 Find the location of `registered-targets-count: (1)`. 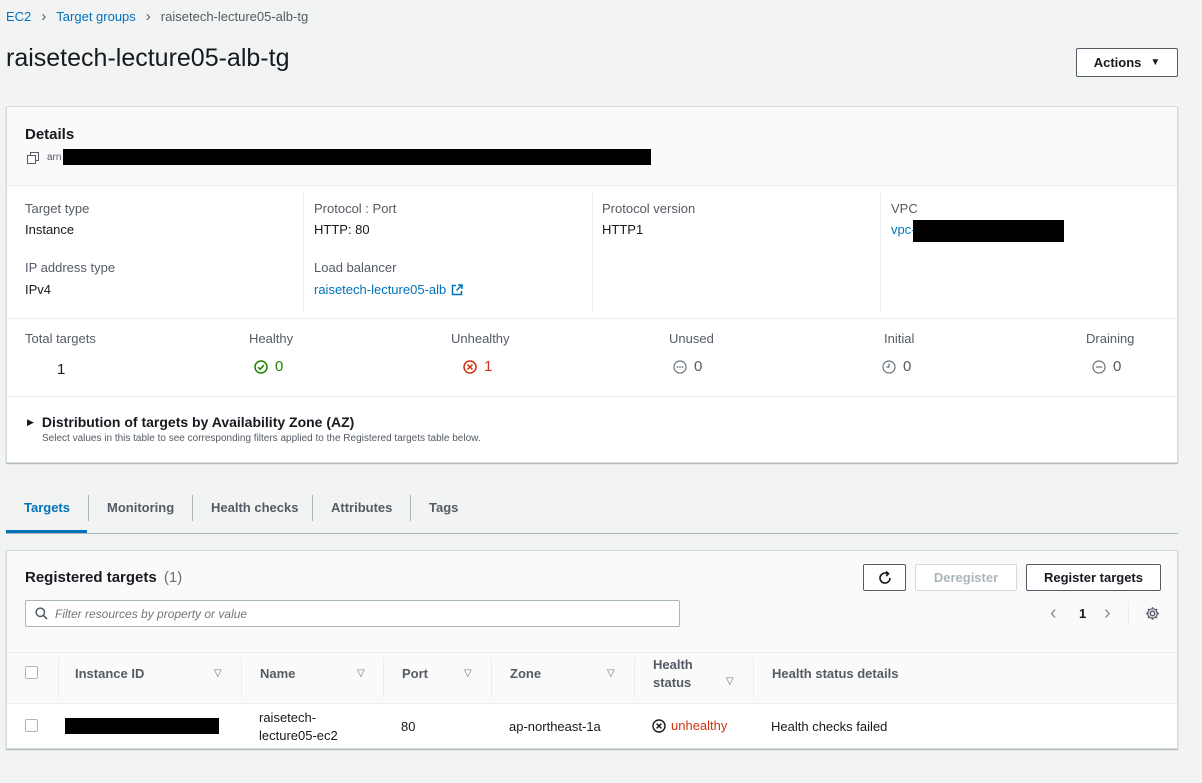

registered-targets-count: (1) is located at coordinates (173, 577).